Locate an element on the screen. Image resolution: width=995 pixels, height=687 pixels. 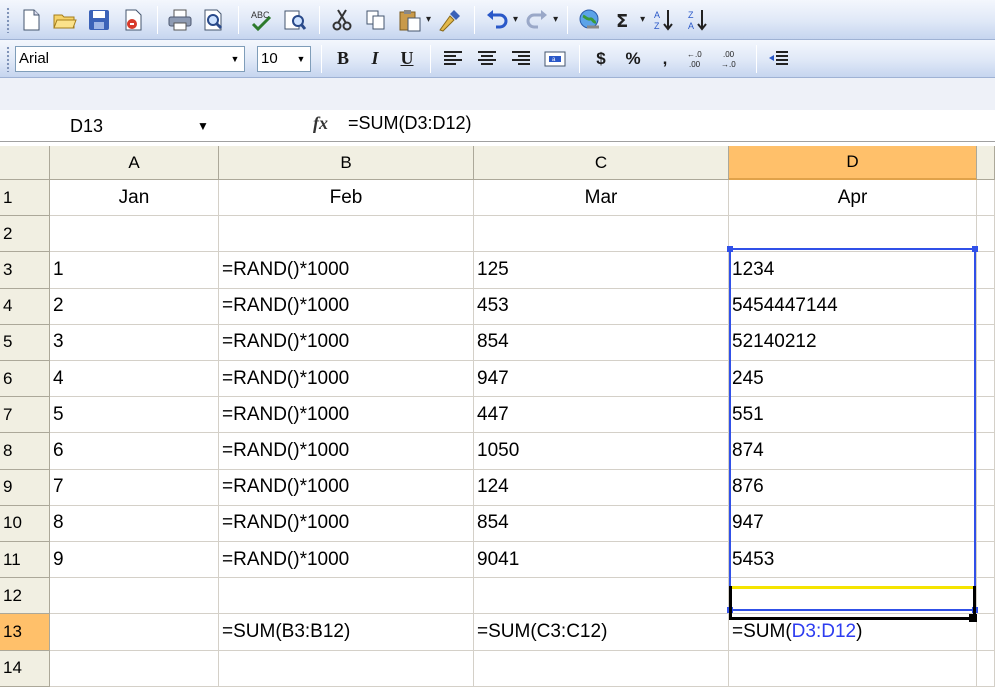
cell-e8 is located at coordinates (986, 451).